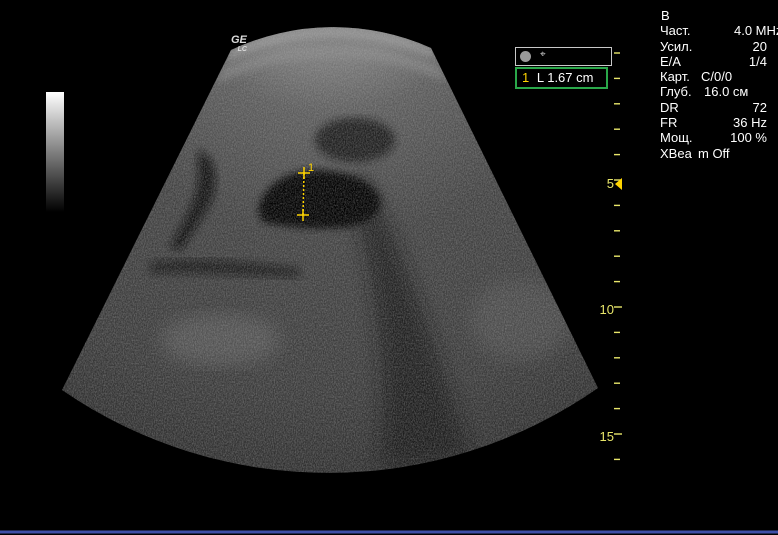 The width and height of the screenshot is (778, 535). What do you see at coordinates (675, 31) in the screenshot?
I see `param-frequency-label: Част.` at bounding box center [675, 31].